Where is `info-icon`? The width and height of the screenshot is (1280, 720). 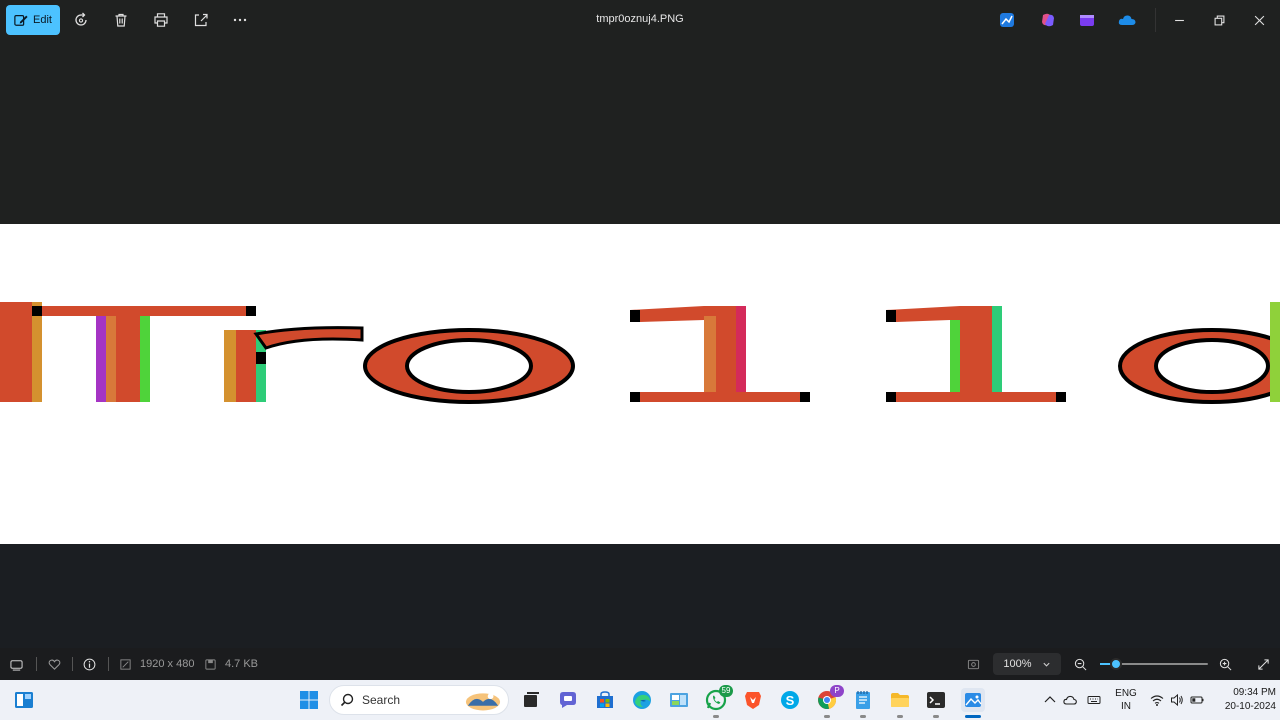 info-icon is located at coordinates (89, 664).